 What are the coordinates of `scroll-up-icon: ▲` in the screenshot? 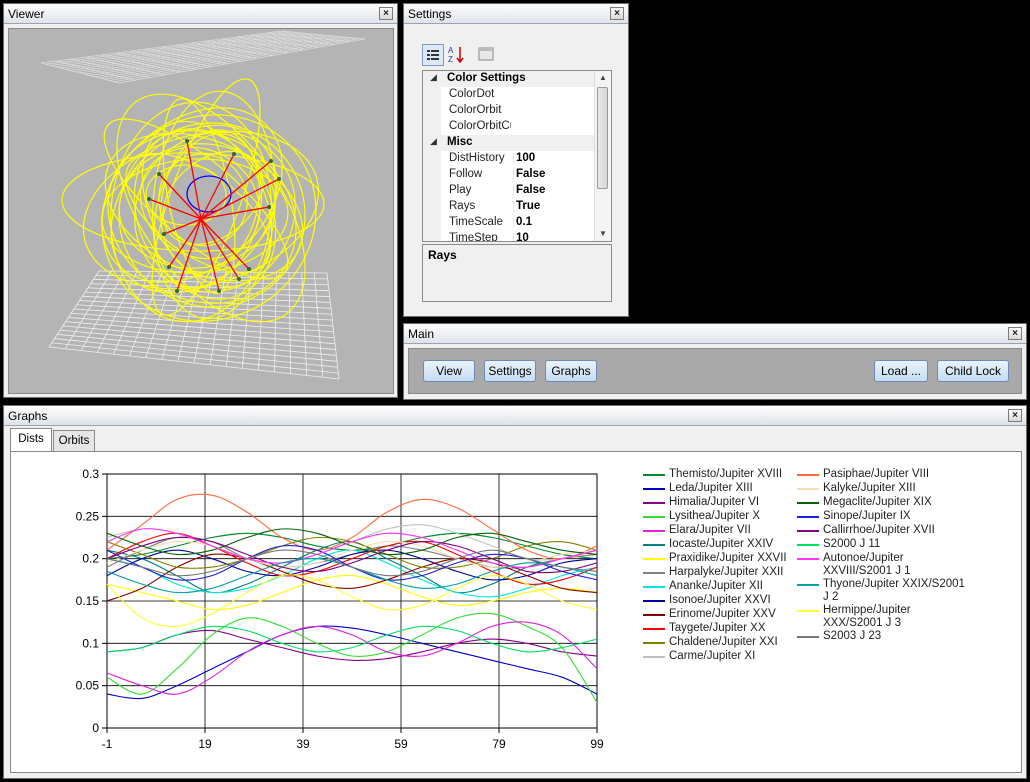 It's located at (603, 78).